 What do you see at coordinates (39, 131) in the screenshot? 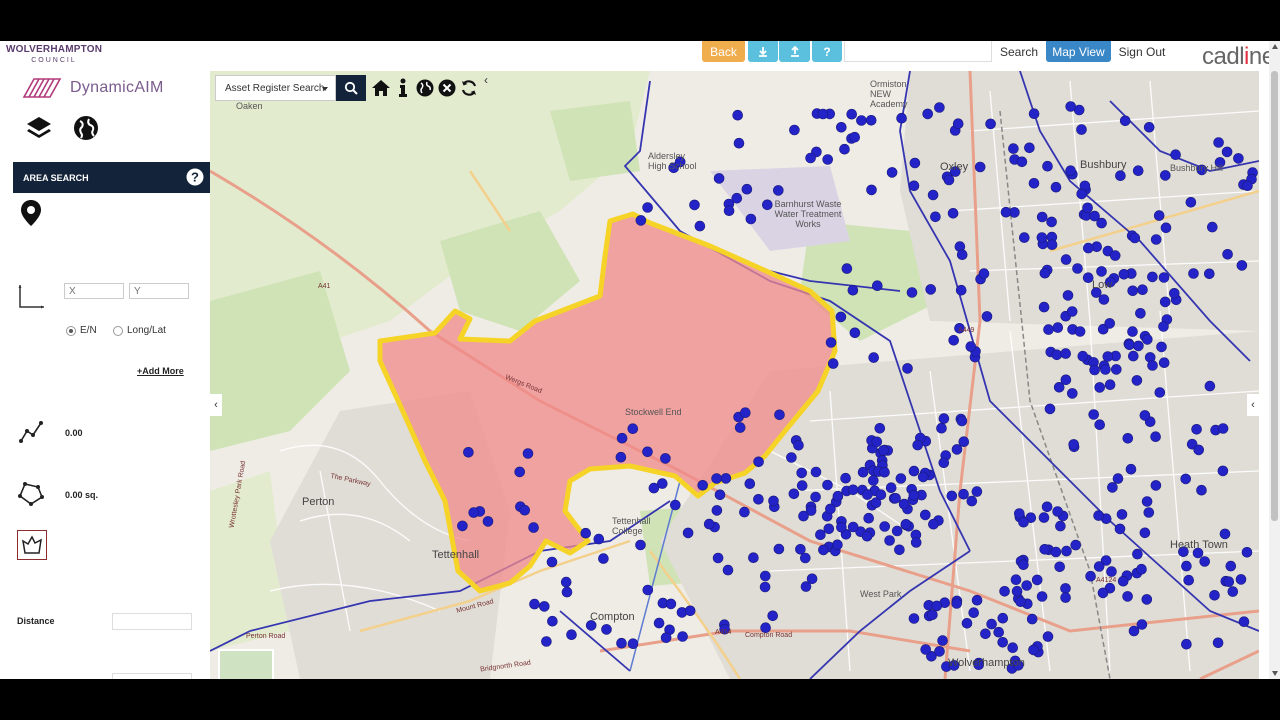
I see `layers-icon` at bounding box center [39, 131].